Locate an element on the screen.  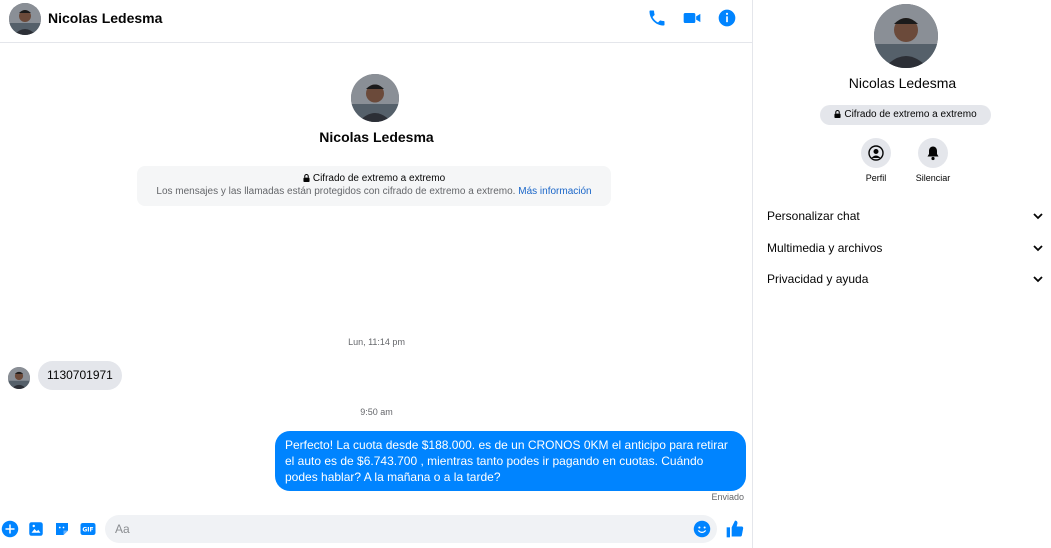
encryption-notice-title: Cifrado de extremo a extremo is located at coordinates (374, 178).